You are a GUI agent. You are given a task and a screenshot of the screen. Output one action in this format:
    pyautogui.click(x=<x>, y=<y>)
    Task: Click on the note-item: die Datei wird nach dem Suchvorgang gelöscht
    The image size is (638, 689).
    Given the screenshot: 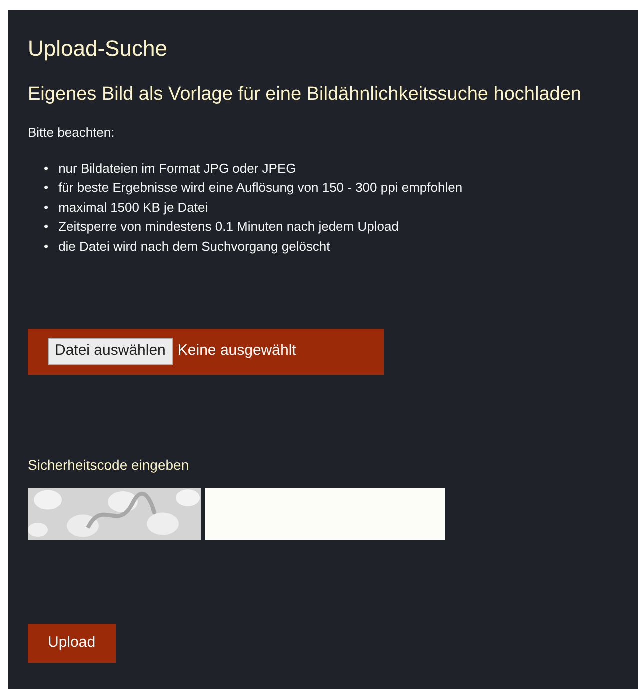 What is the action you would take?
    pyautogui.click(x=194, y=247)
    